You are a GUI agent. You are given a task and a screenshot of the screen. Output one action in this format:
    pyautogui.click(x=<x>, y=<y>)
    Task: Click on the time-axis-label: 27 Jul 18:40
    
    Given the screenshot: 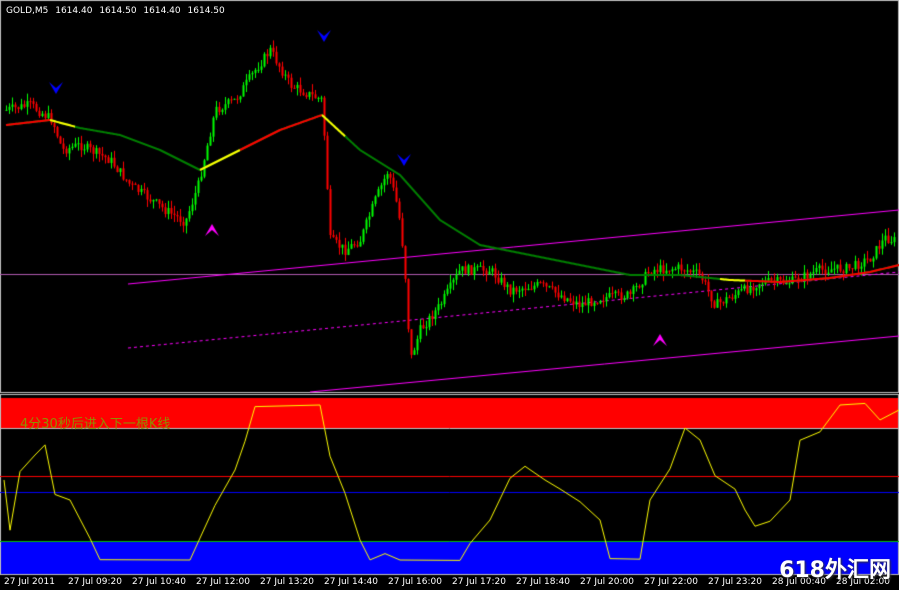 What is the action you would take?
    pyautogui.click(x=543, y=582)
    